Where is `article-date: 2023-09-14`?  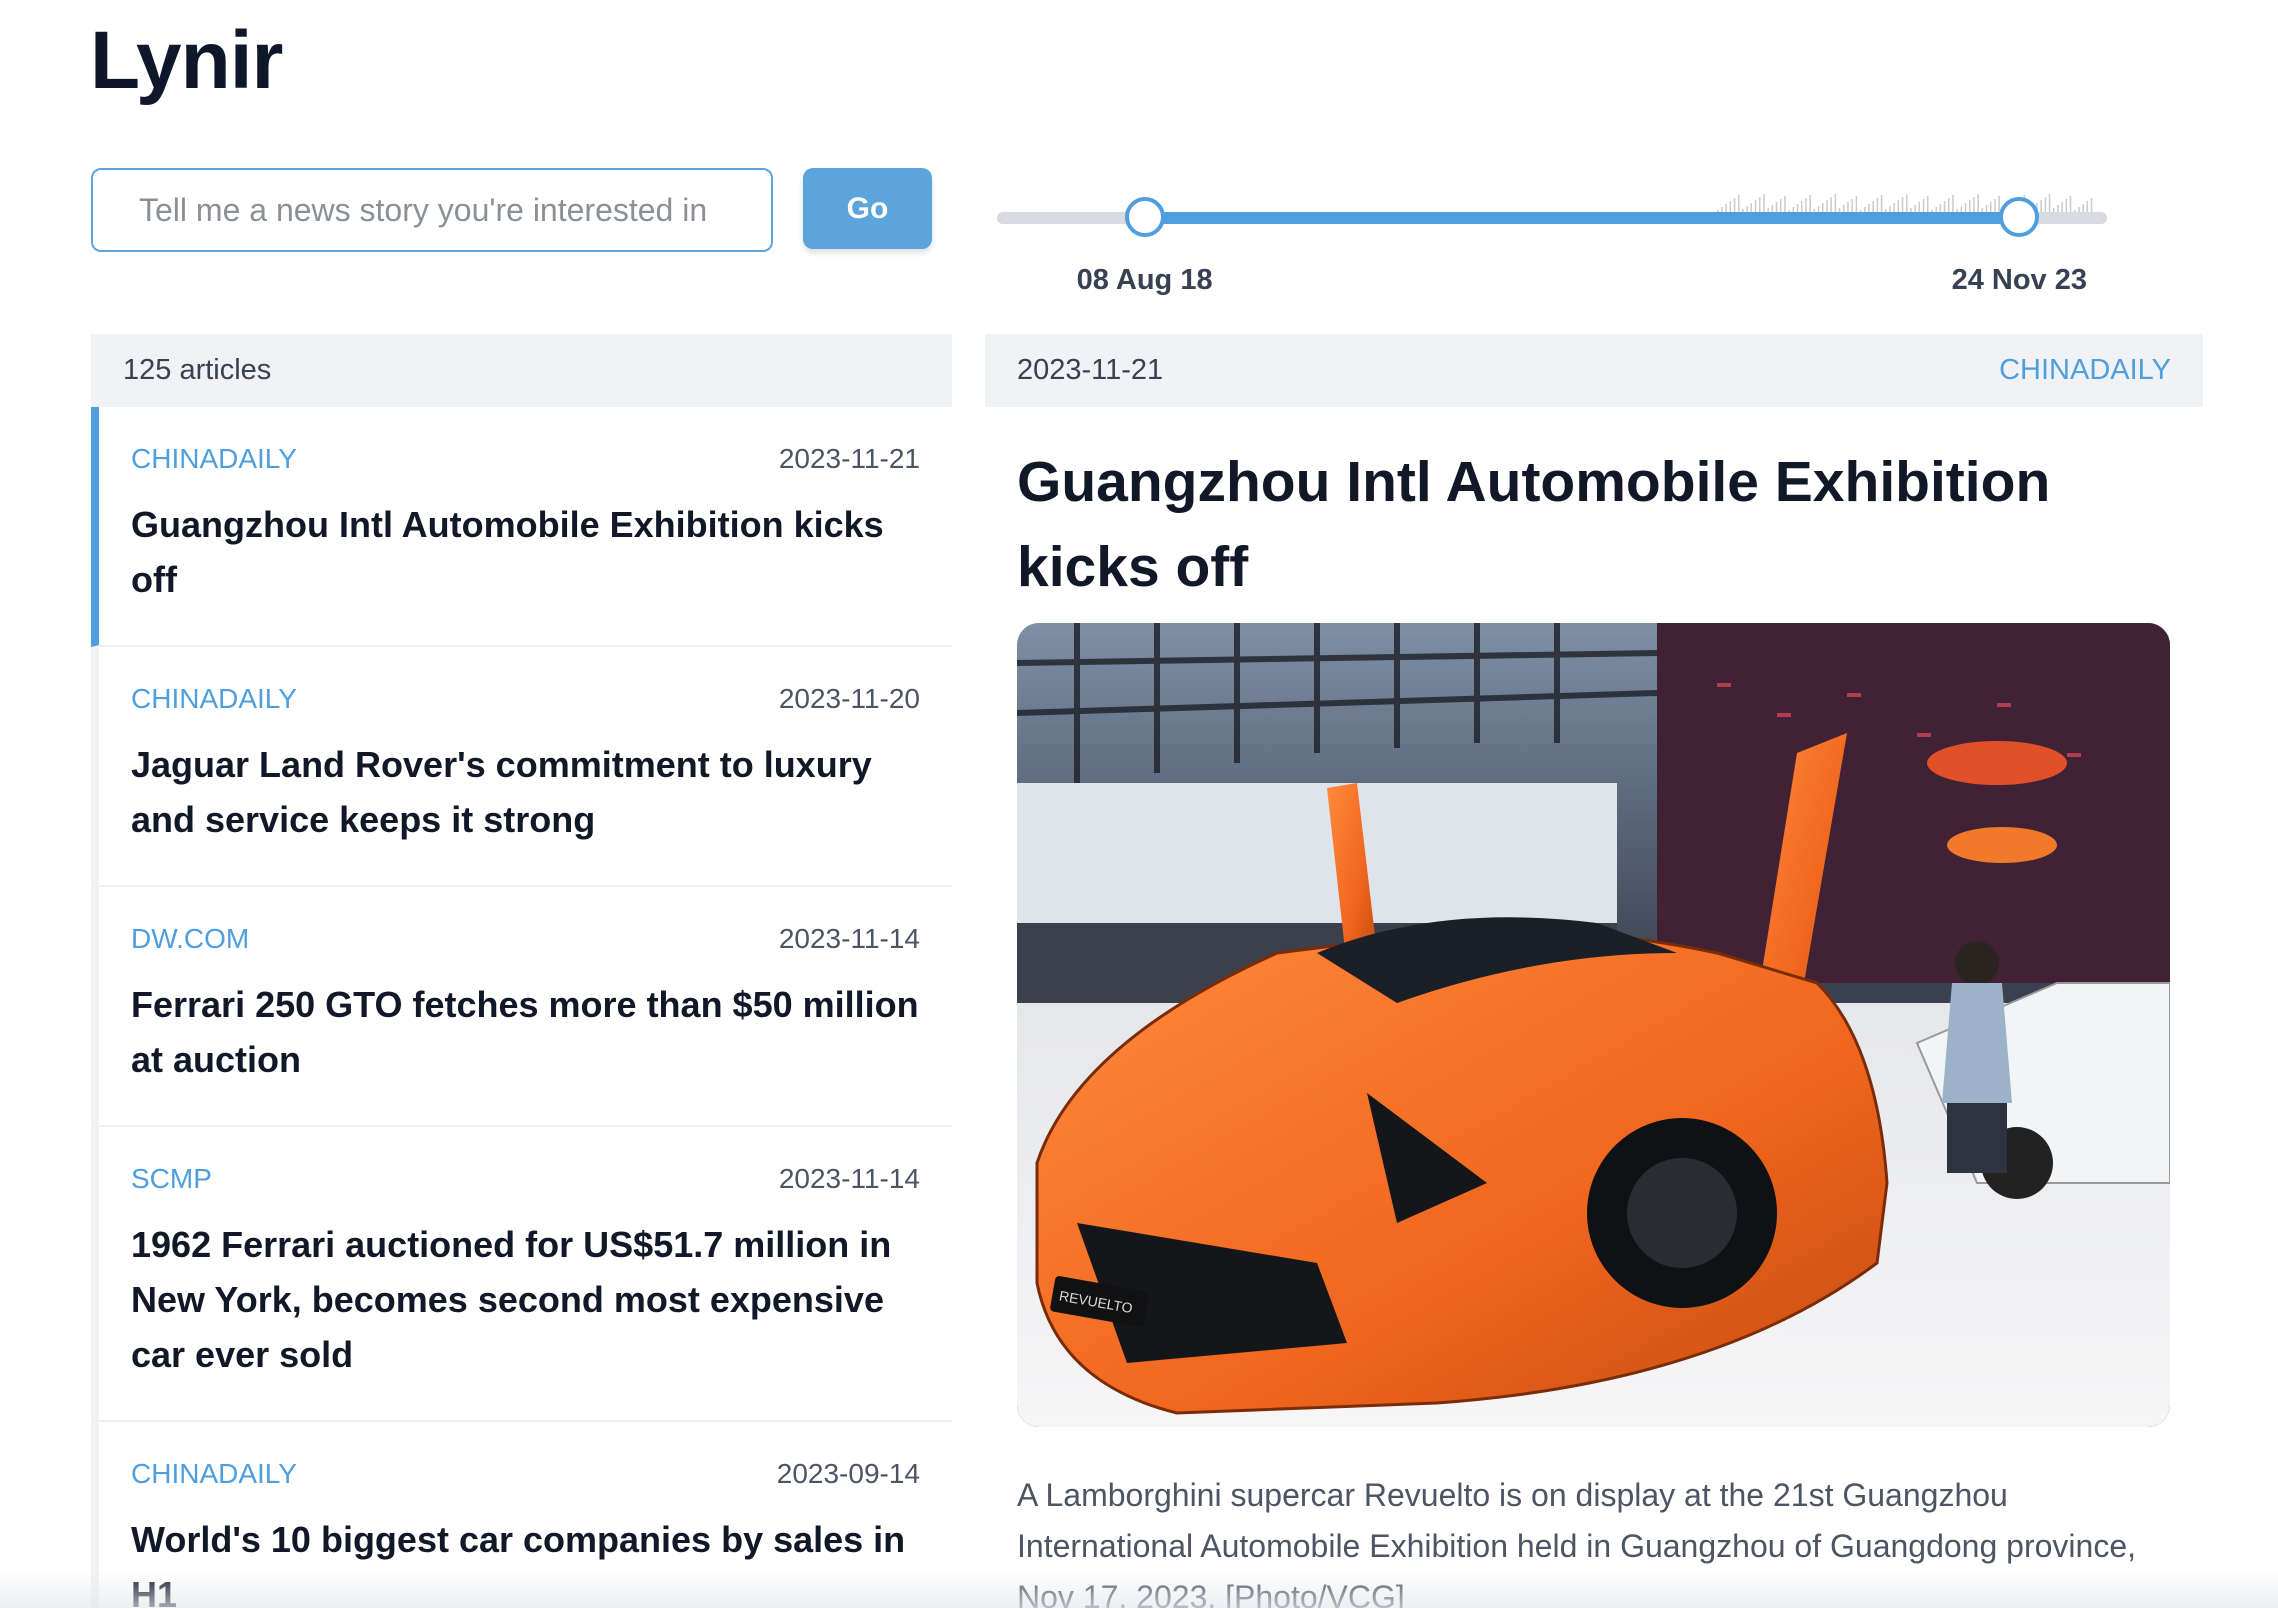 article-date: 2023-09-14 is located at coordinates (848, 1473).